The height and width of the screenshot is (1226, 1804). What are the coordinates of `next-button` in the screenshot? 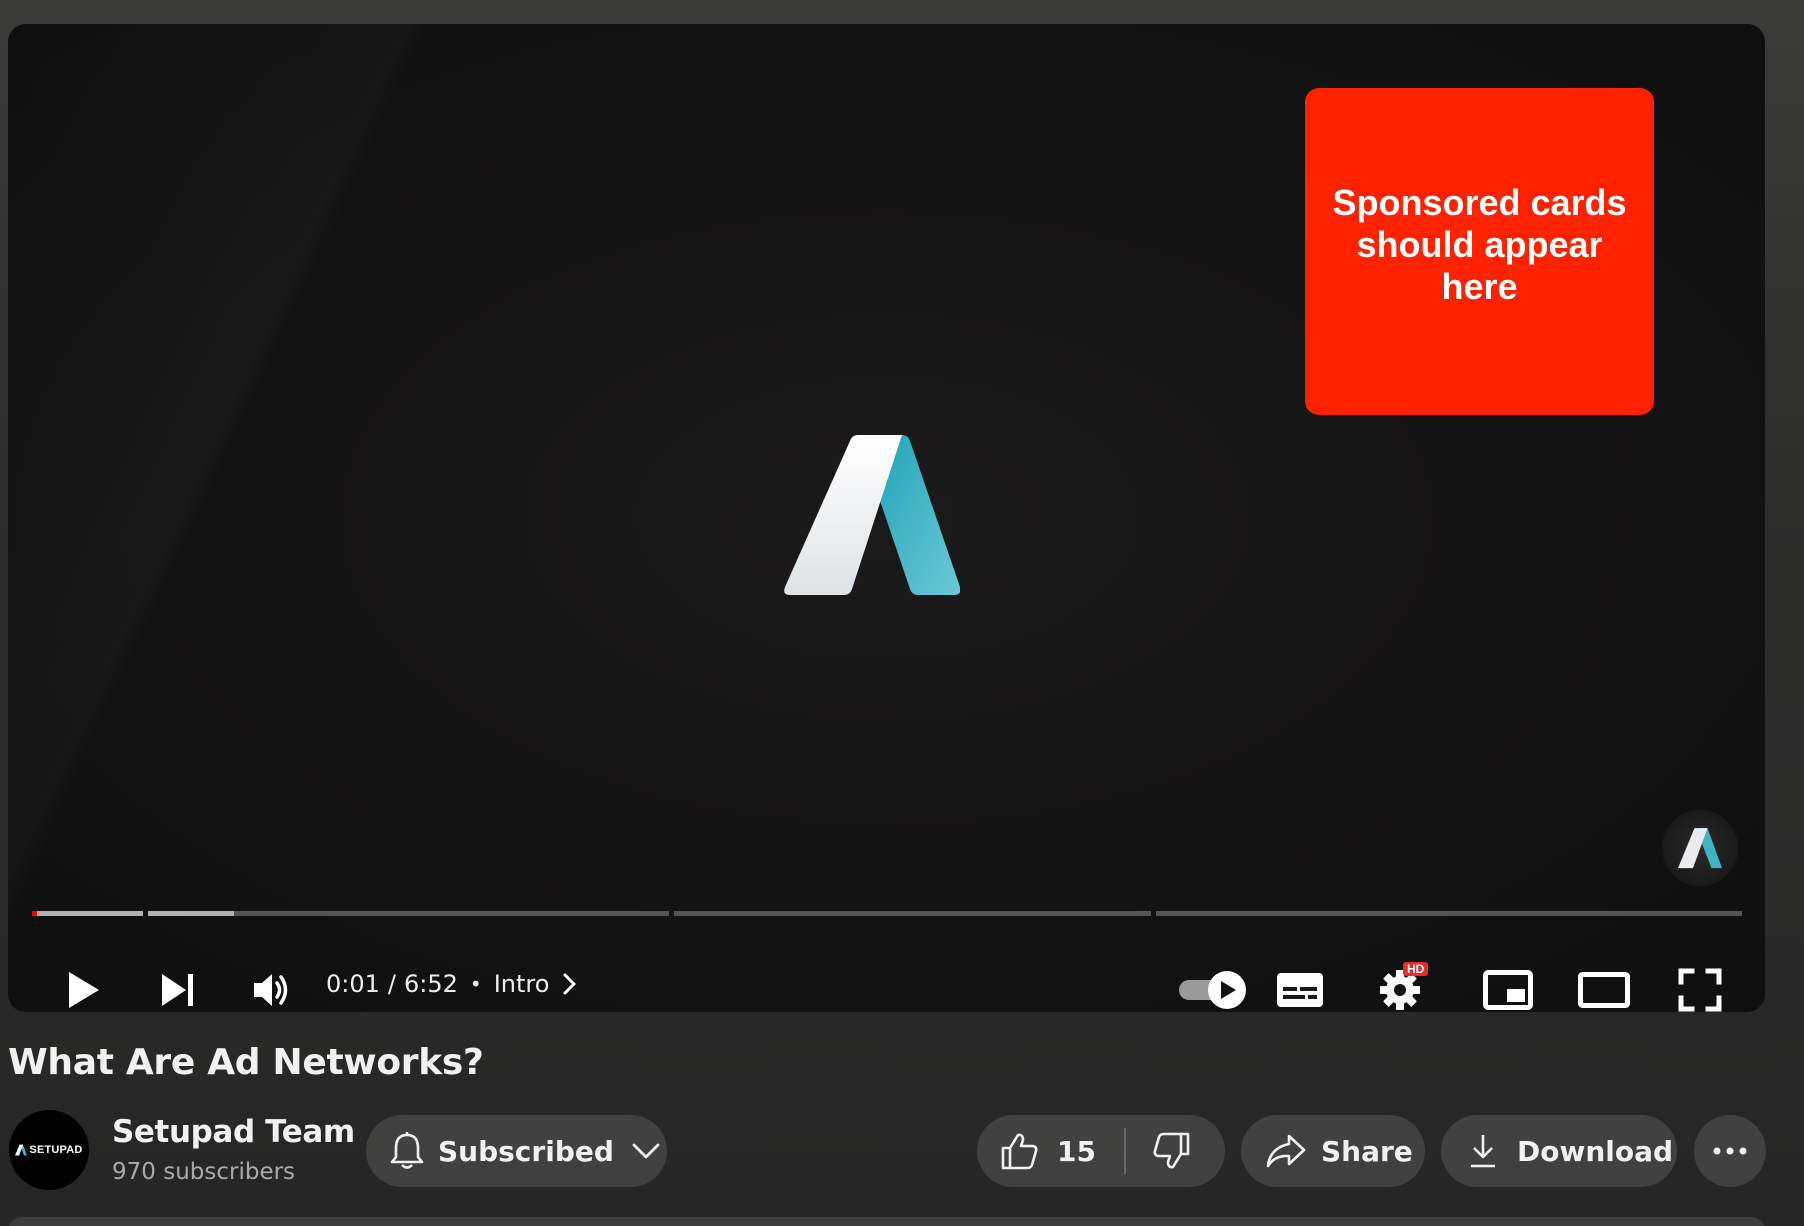 It's located at (178, 988).